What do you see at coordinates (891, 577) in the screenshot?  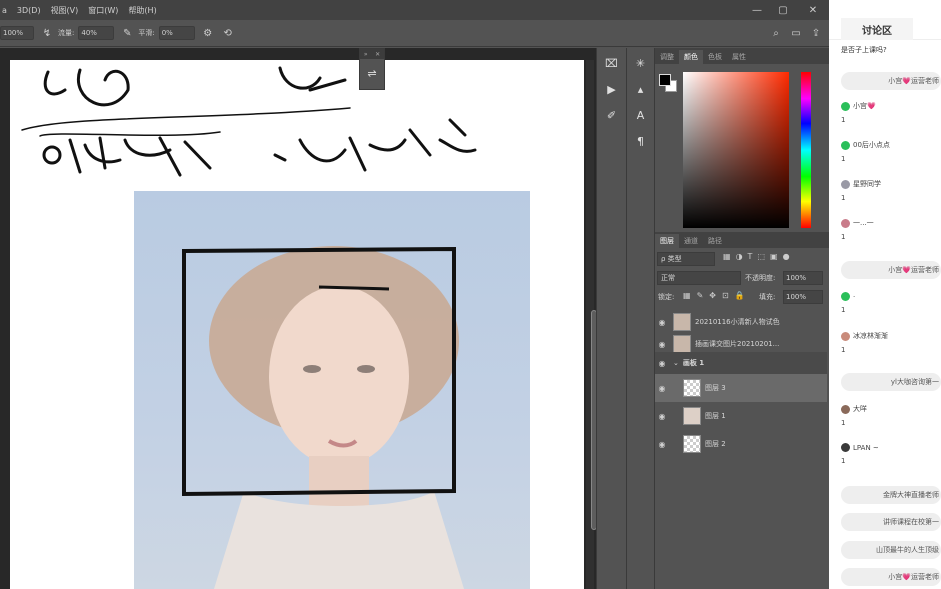 I see `chat-pill: 小宫💗运营老师` at bounding box center [891, 577].